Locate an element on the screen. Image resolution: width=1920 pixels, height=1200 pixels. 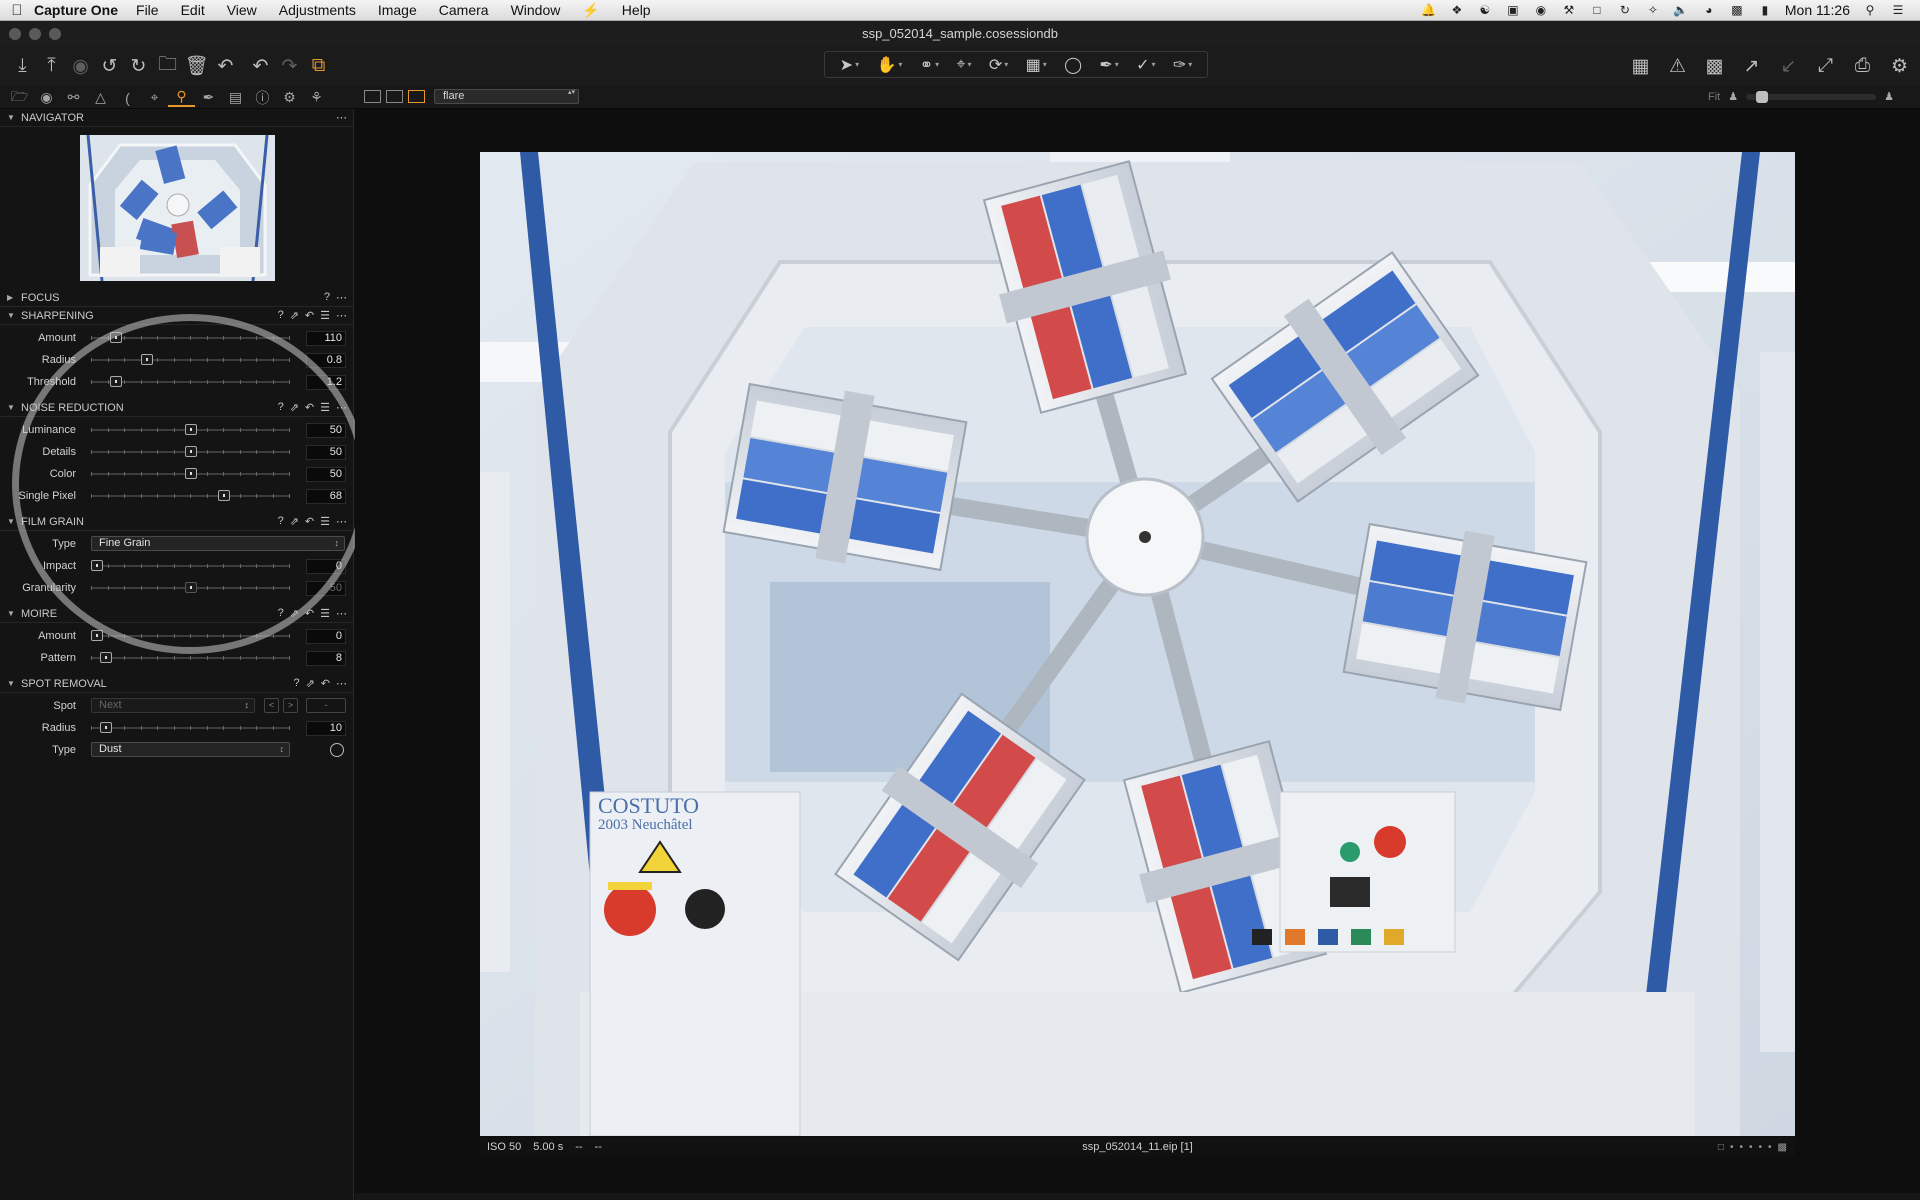
spot-circle-icon is located at coordinates (337, 750).